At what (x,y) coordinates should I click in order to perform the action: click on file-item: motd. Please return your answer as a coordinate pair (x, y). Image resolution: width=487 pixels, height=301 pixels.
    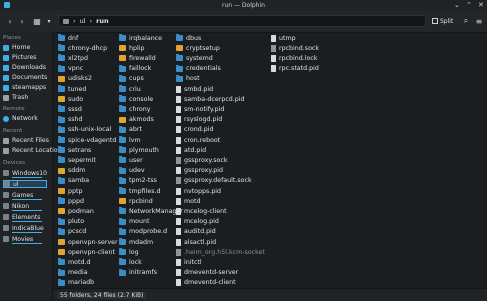
    Looking at the image, I should click on (188, 201).